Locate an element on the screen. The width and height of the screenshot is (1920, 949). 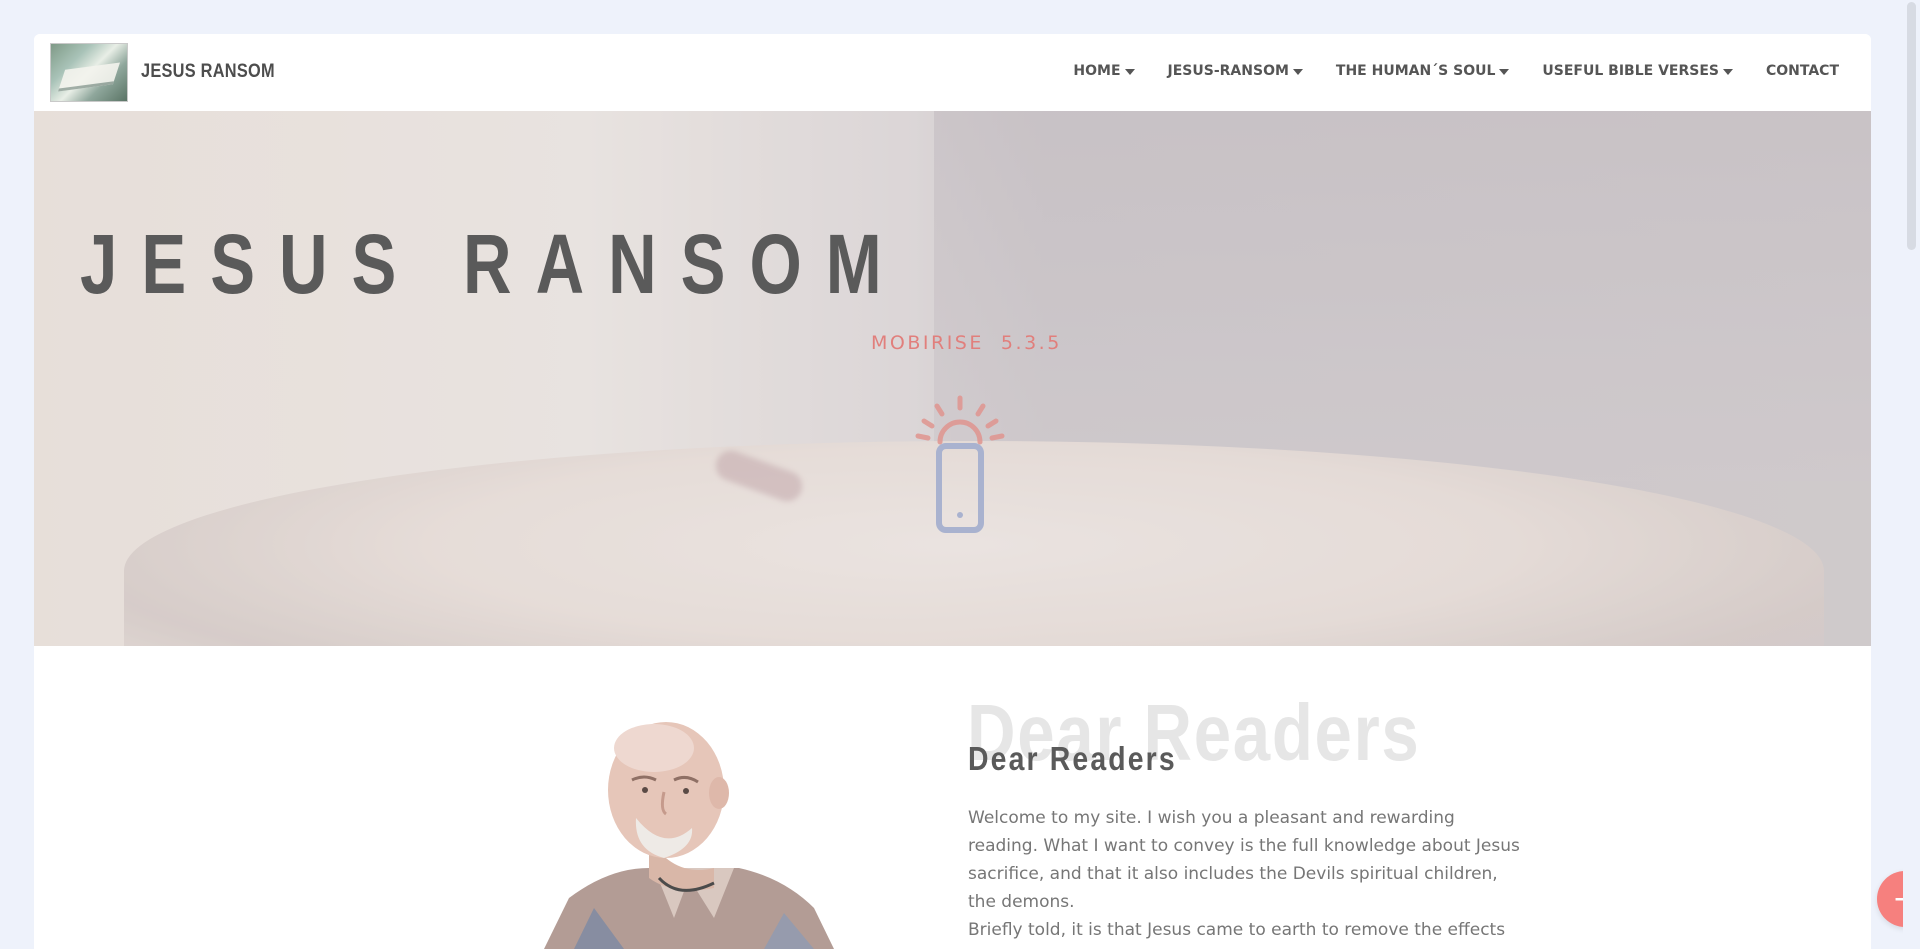
phone-notification-icon is located at coordinates (960, 464).